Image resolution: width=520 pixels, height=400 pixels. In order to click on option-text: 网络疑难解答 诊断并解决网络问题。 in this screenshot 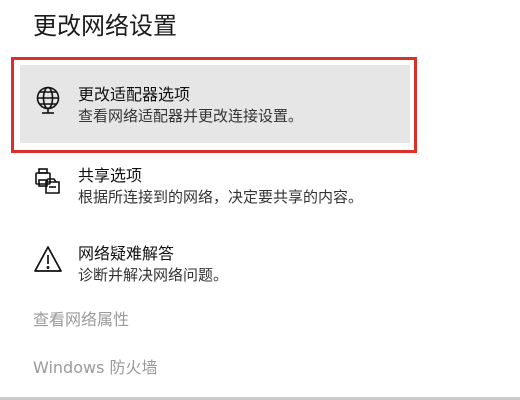, I will do `click(153, 264)`.